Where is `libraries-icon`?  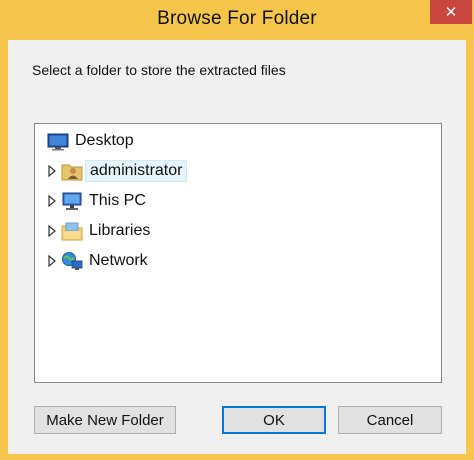
libraries-icon is located at coordinates (72, 231).